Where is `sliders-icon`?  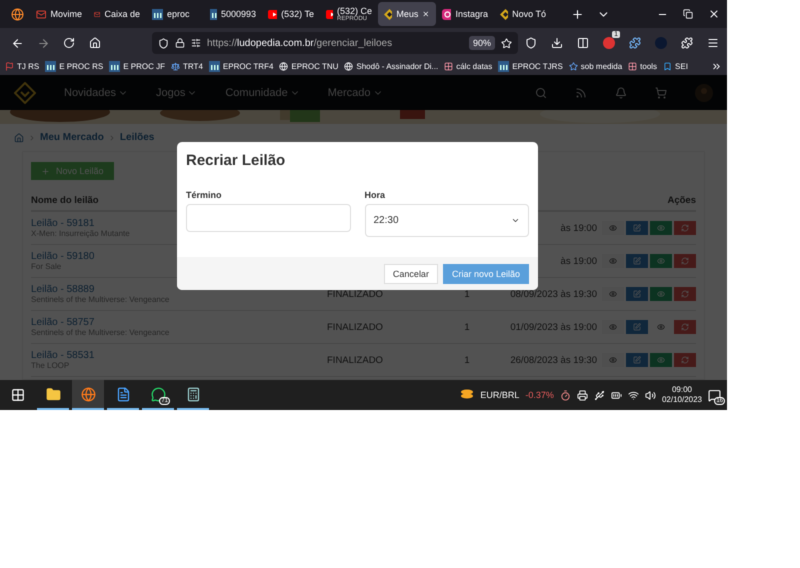 sliders-icon is located at coordinates (196, 43).